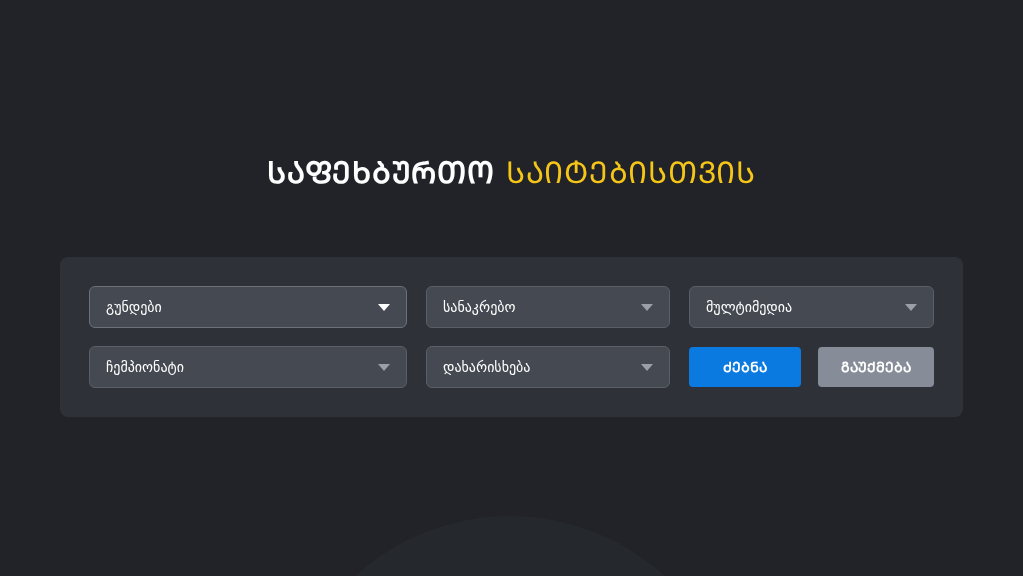  What do you see at coordinates (248, 307) in the screenshot?
I see `dropdown-select: გუნდები` at bounding box center [248, 307].